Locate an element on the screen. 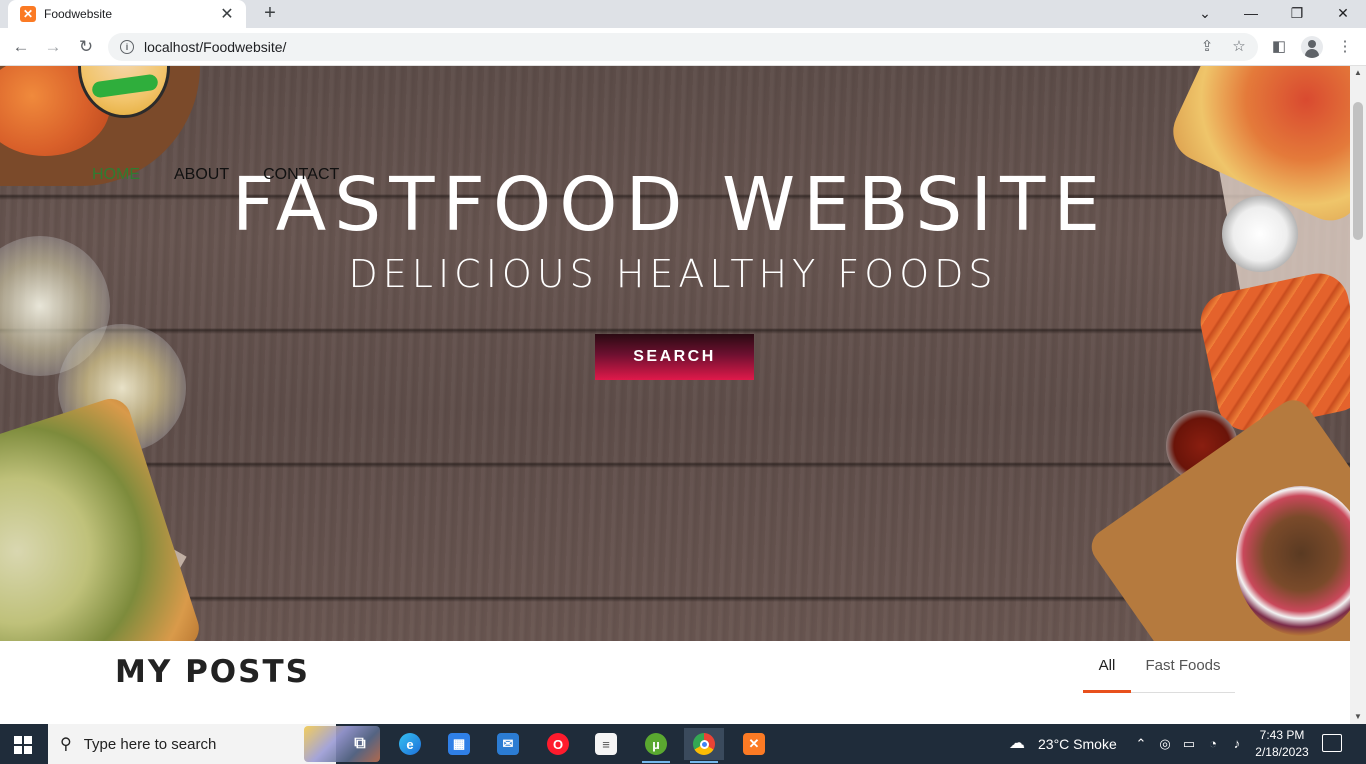 The height and width of the screenshot is (764, 1366). volume-icon: ♪ is located at coordinates (1237, 744).